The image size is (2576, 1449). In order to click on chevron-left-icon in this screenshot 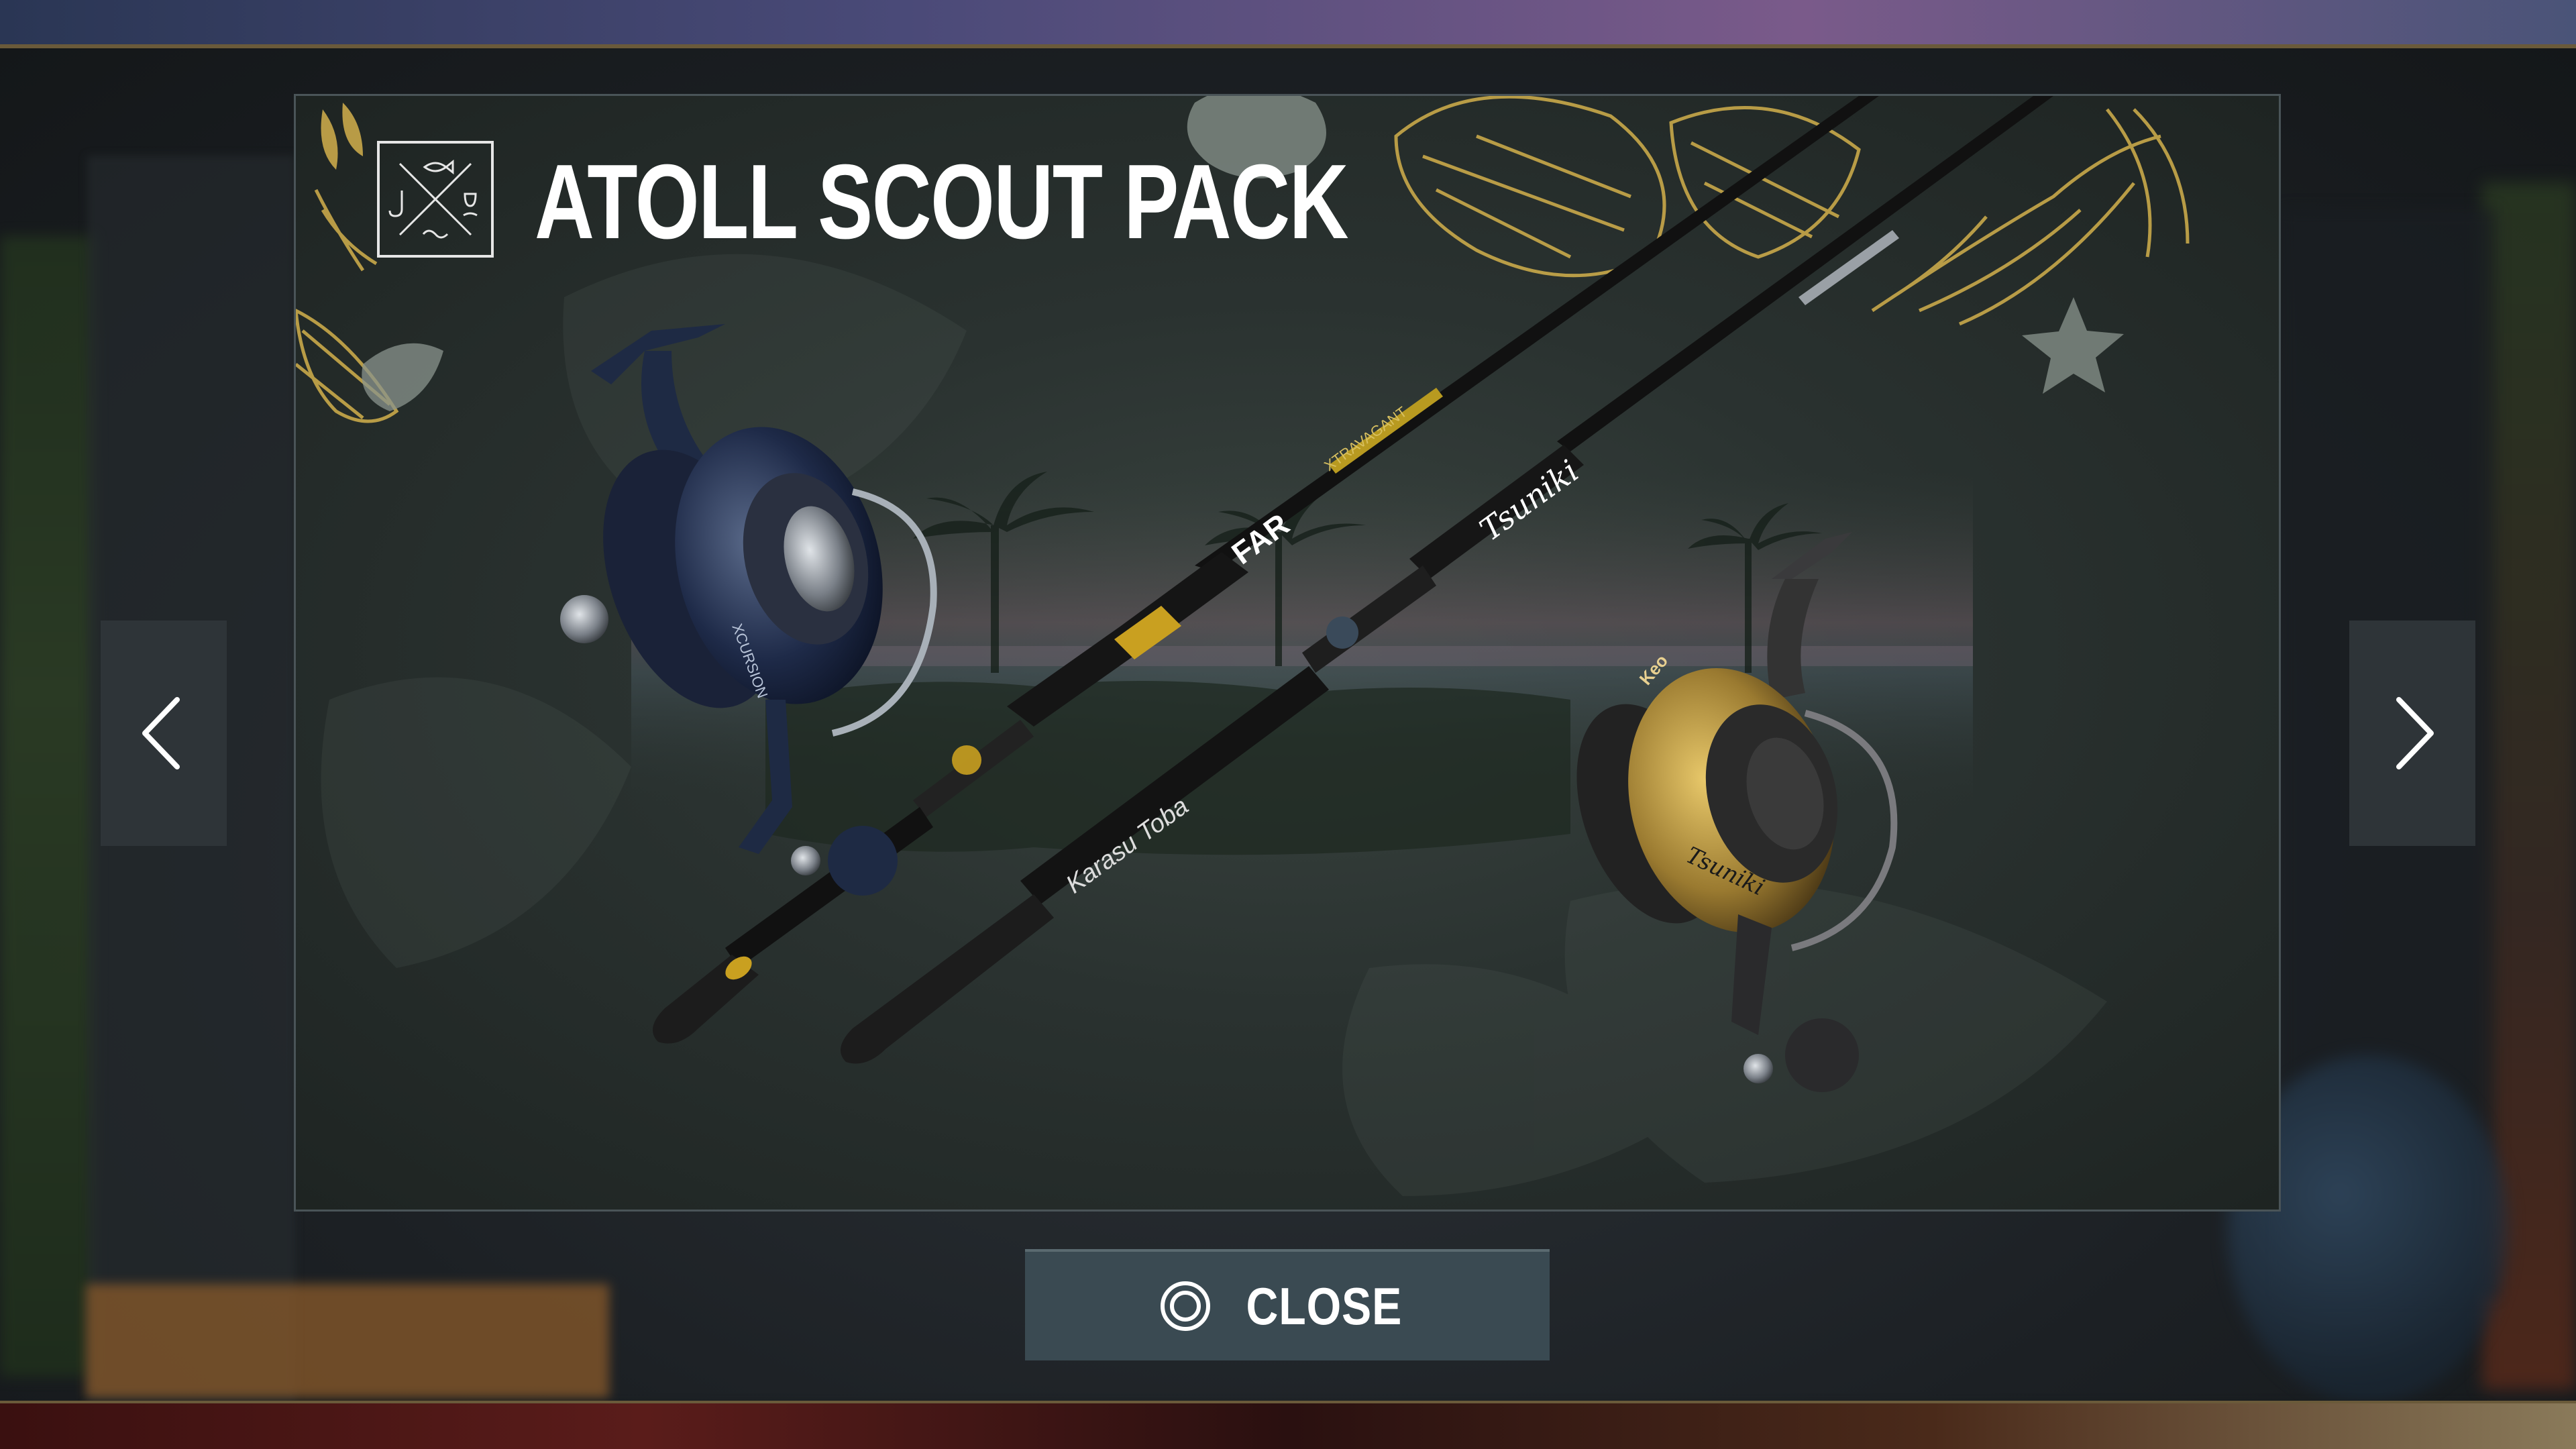, I will do `click(161, 733)`.